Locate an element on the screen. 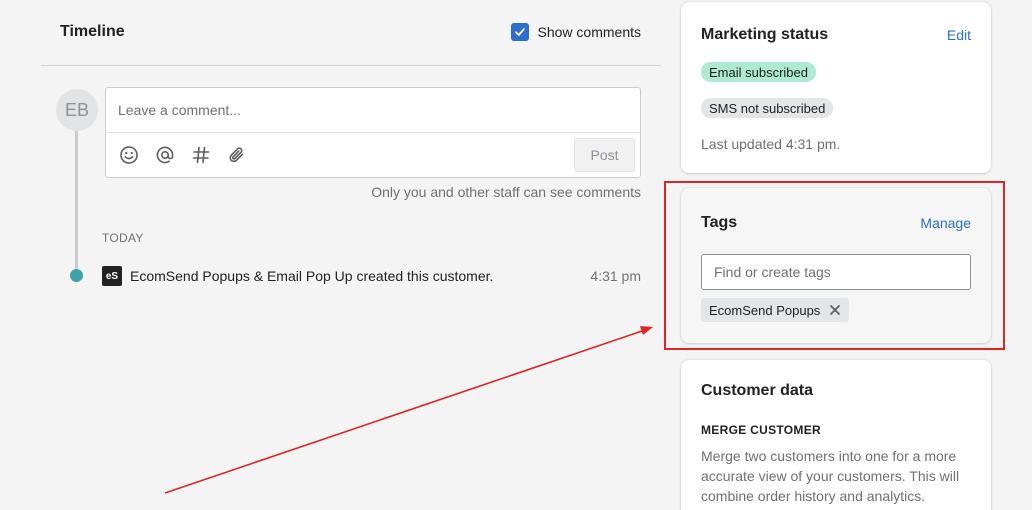 The width and height of the screenshot is (1032, 510). day-label: TODAY is located at coordinates (123, 238).